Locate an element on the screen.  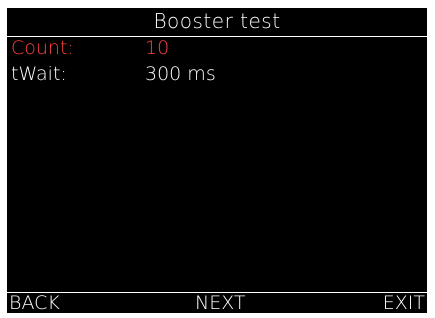
back-button: BACK is located at coordinates (34, 302).